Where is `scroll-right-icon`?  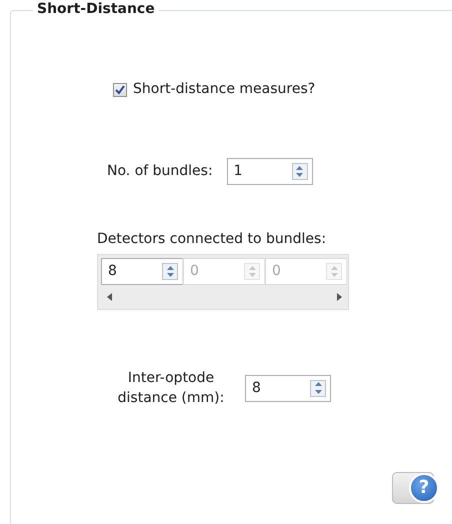 scroll-right-icon is located at coordinates (339, 297).